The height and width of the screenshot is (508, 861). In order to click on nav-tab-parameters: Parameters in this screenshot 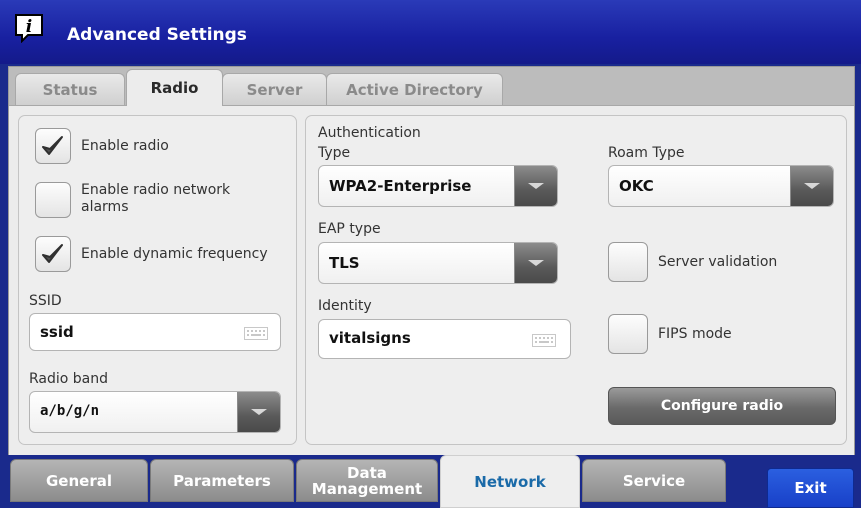, I will do `click(222, 480)`.